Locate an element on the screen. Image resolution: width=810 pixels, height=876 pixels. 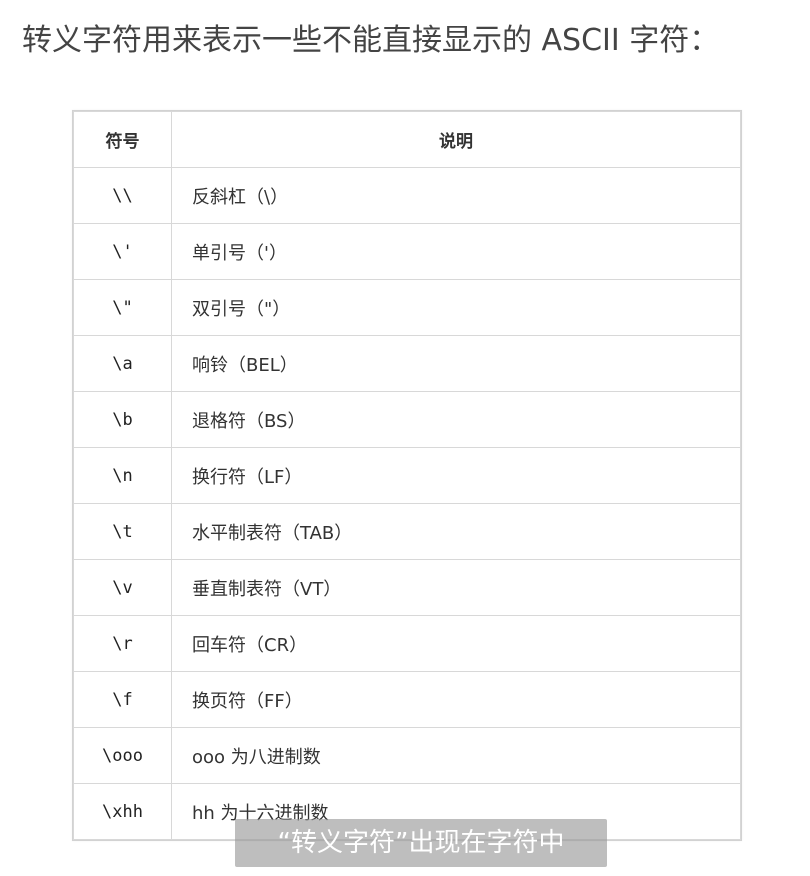
description-cell: 响铃（BEL） is located at coordinates (456, 363).